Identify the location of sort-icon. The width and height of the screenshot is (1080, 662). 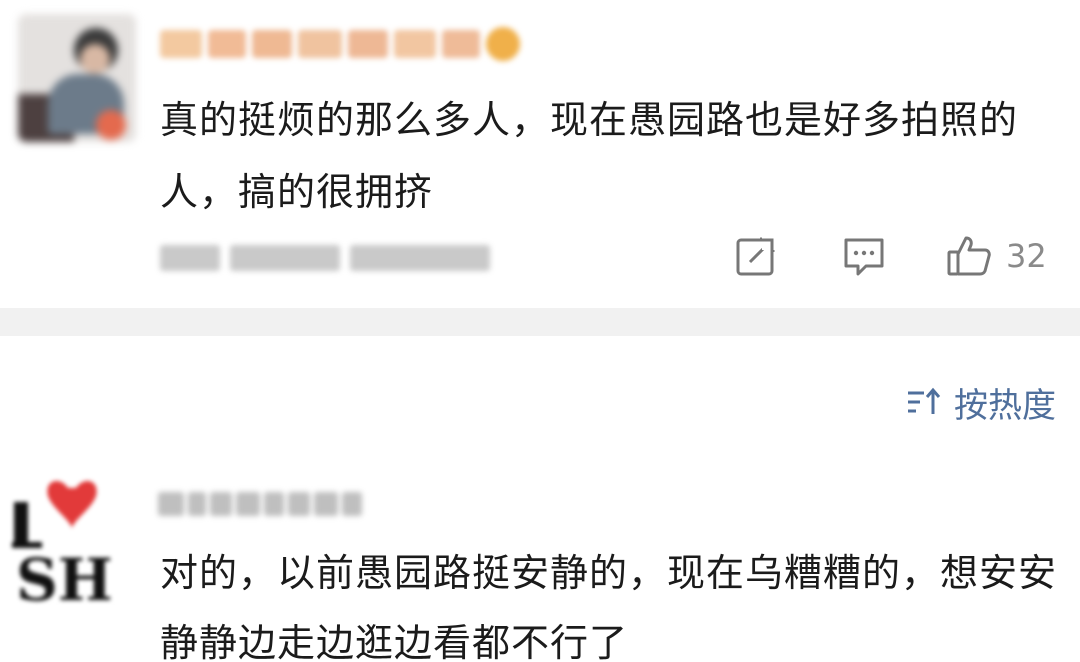
(924, 402).